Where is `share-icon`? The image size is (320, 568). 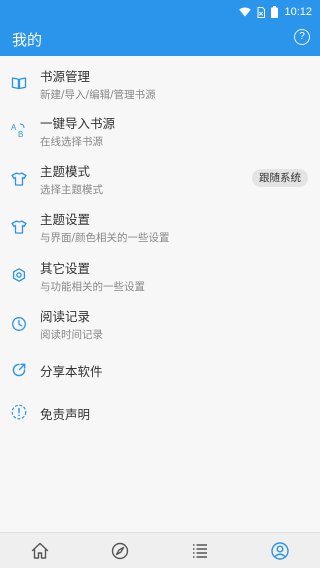 share-icon is located at coordinates (19, 370).